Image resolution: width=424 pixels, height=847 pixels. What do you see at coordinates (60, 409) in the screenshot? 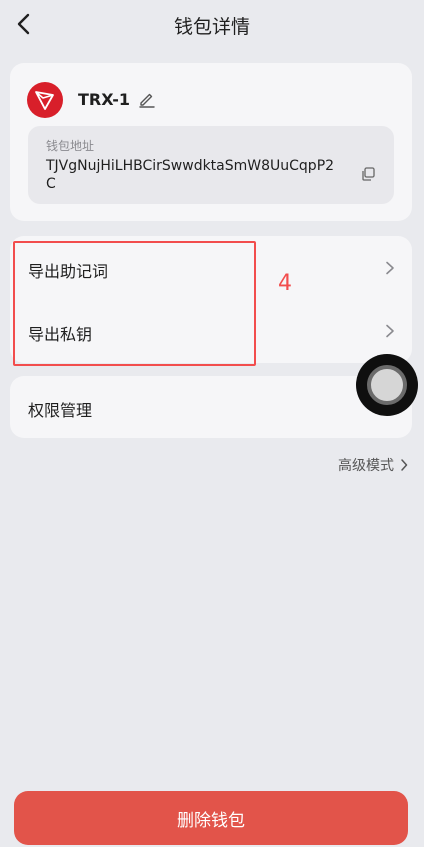
I see `permission-management-item: 权限管理` at bounding box center [60, 409].